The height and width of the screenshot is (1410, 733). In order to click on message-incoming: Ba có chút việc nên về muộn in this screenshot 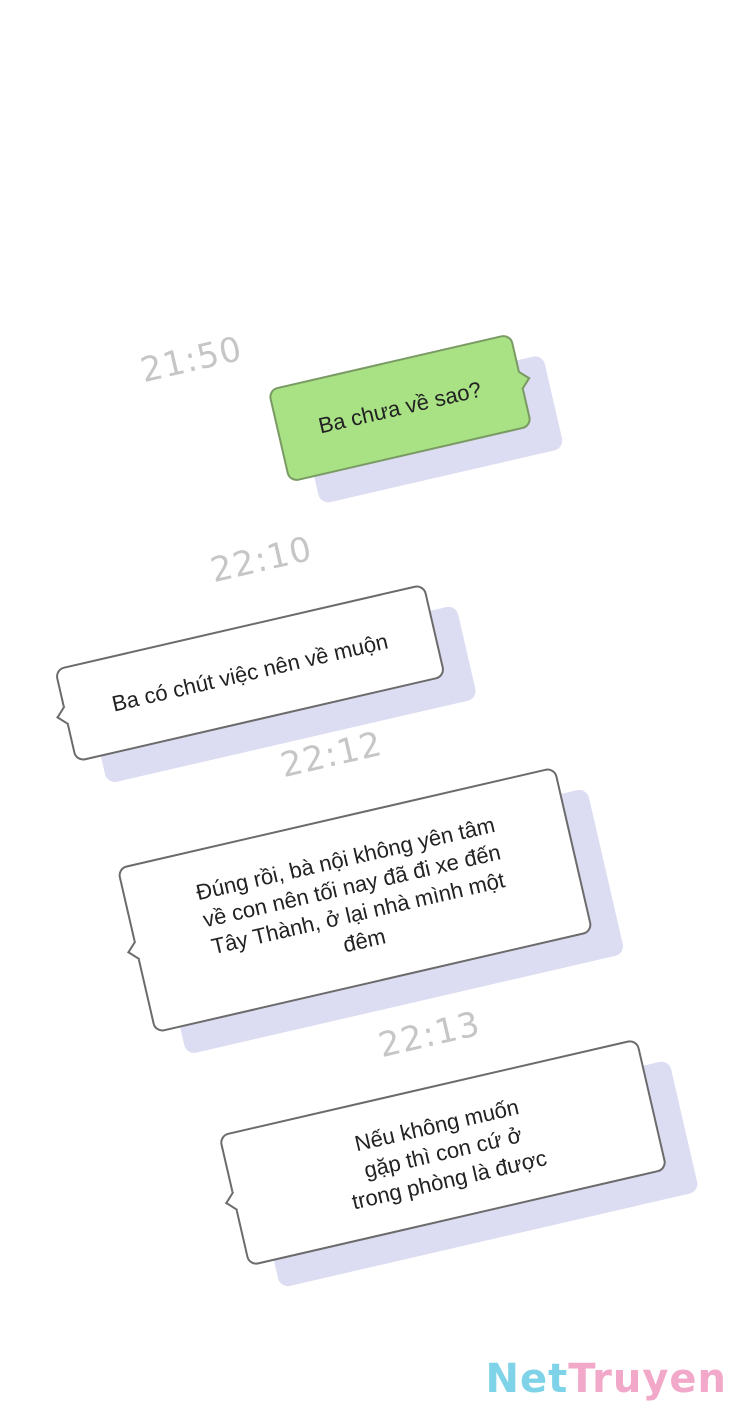, I will do `click(266, 683)`.